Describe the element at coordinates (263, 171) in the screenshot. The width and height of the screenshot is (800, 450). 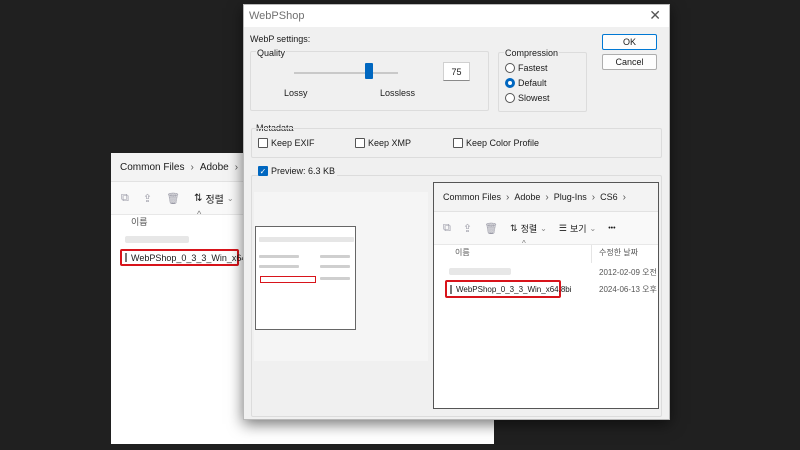
I see `checkbox-box-checked: ✓` at that location.